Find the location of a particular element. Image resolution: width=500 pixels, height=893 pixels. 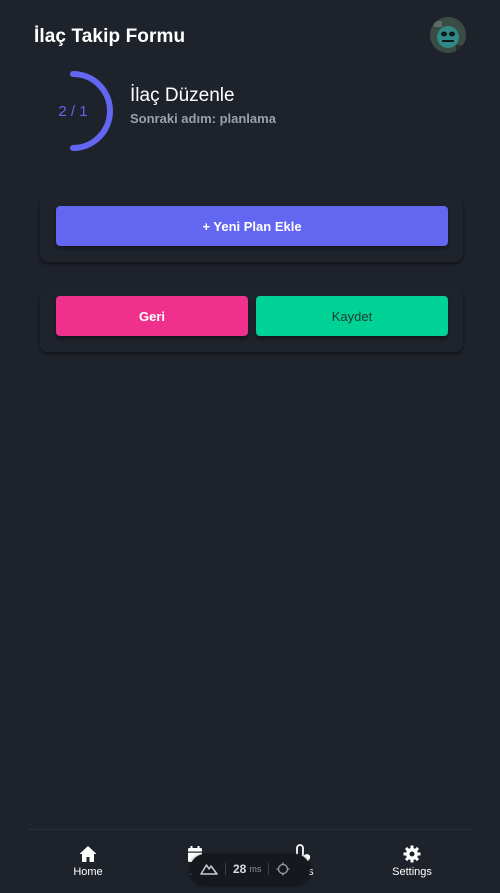

render-time-unit: ms is located at coordinates (255, 869).